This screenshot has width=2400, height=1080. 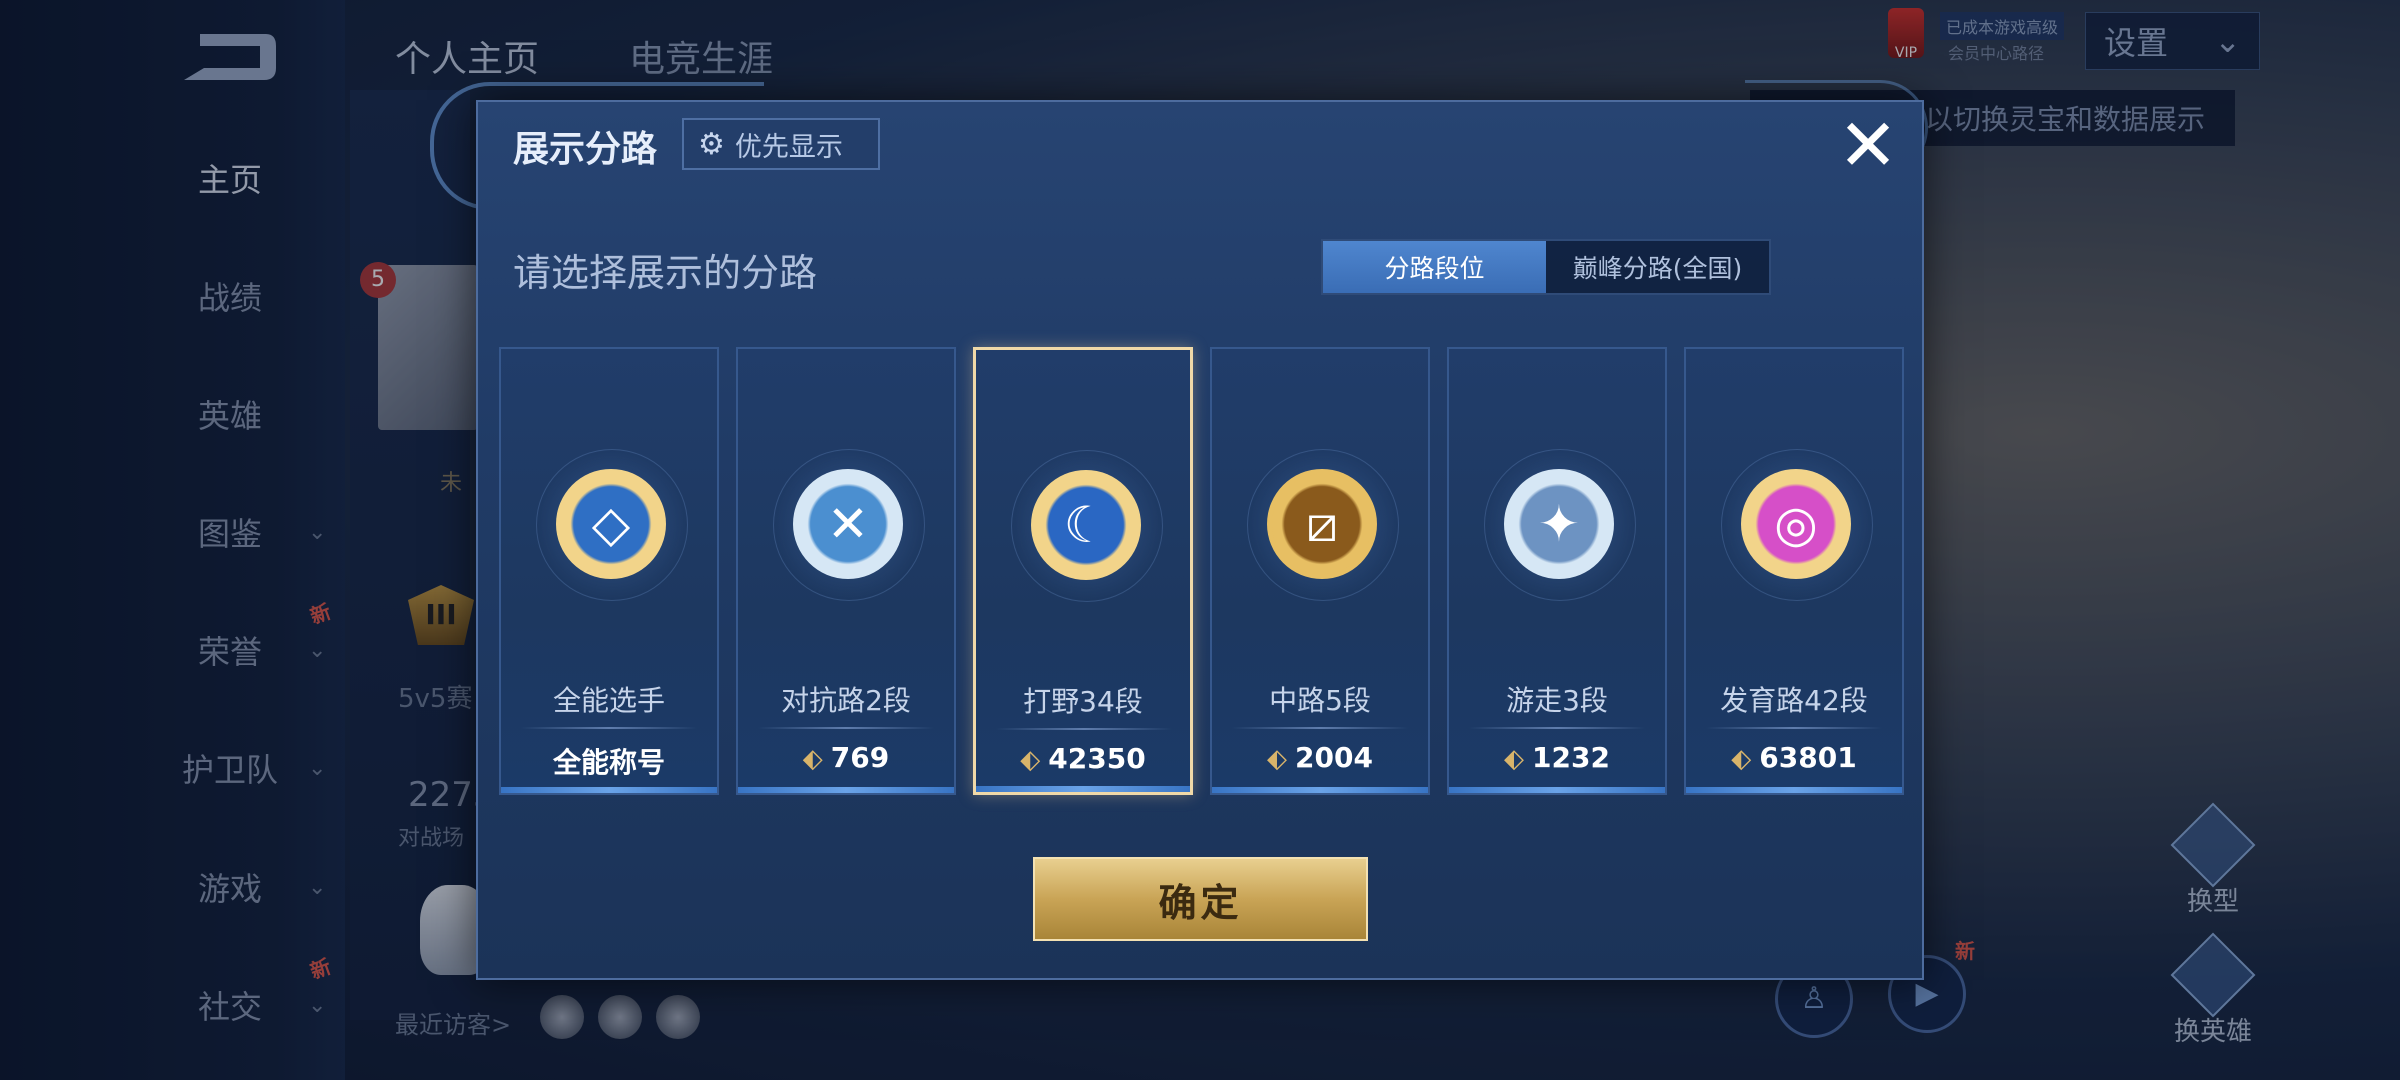 I want to click on confirm-button: 确定, so click(x=1200, y=899).